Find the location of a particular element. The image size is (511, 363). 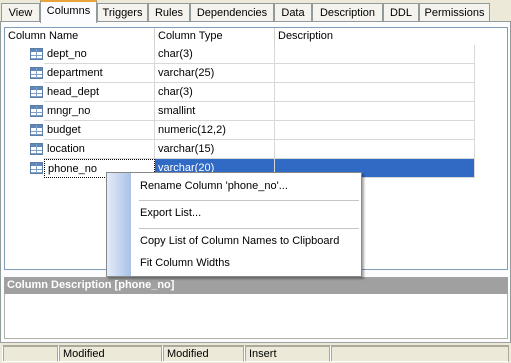

tab-label: Data is located at coordinates (293, 13).